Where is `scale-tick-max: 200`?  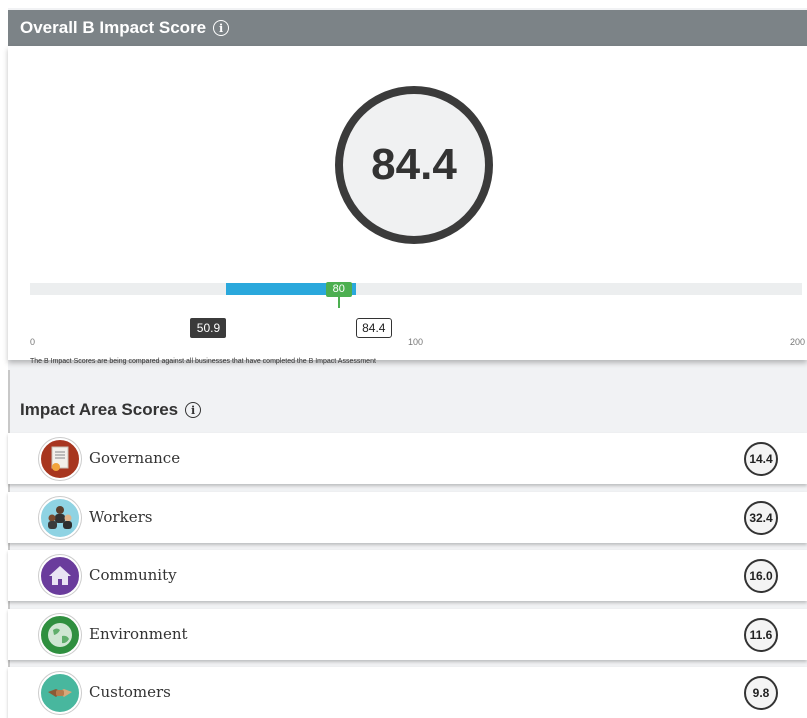
scale-tick-max: 200 is located at coordinates (798, 342).